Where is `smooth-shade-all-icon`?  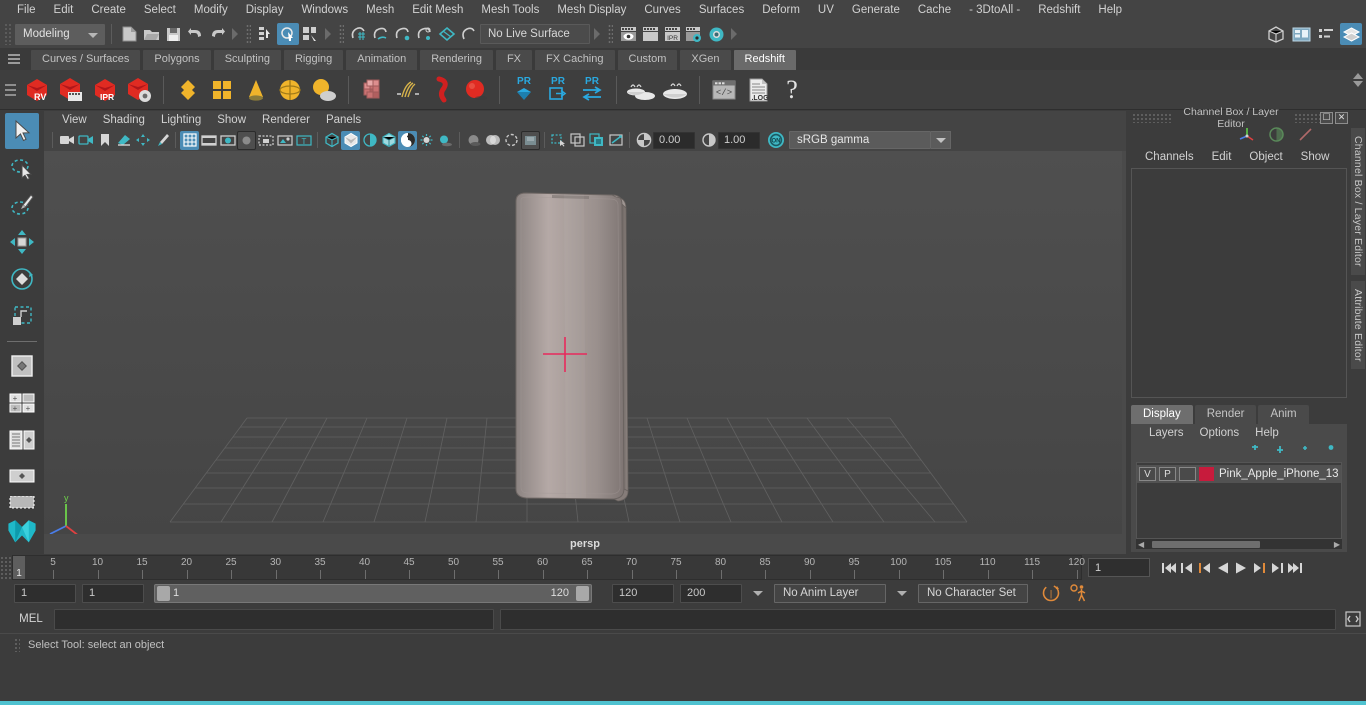
smooth-shade-all-icon is located at coordinates (350, 140).